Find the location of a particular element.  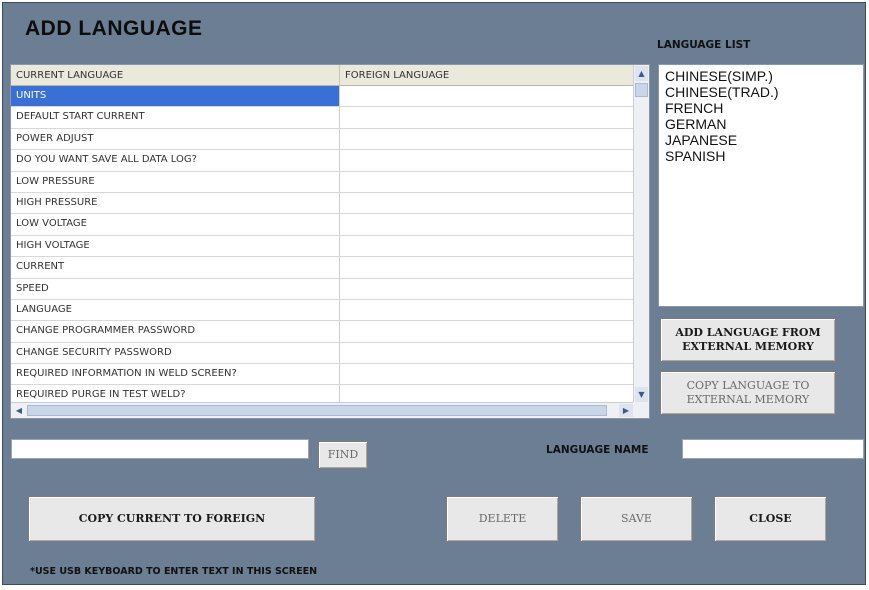

current-language-cell: LOW PRESSURE is located at coordinates (175, 182).